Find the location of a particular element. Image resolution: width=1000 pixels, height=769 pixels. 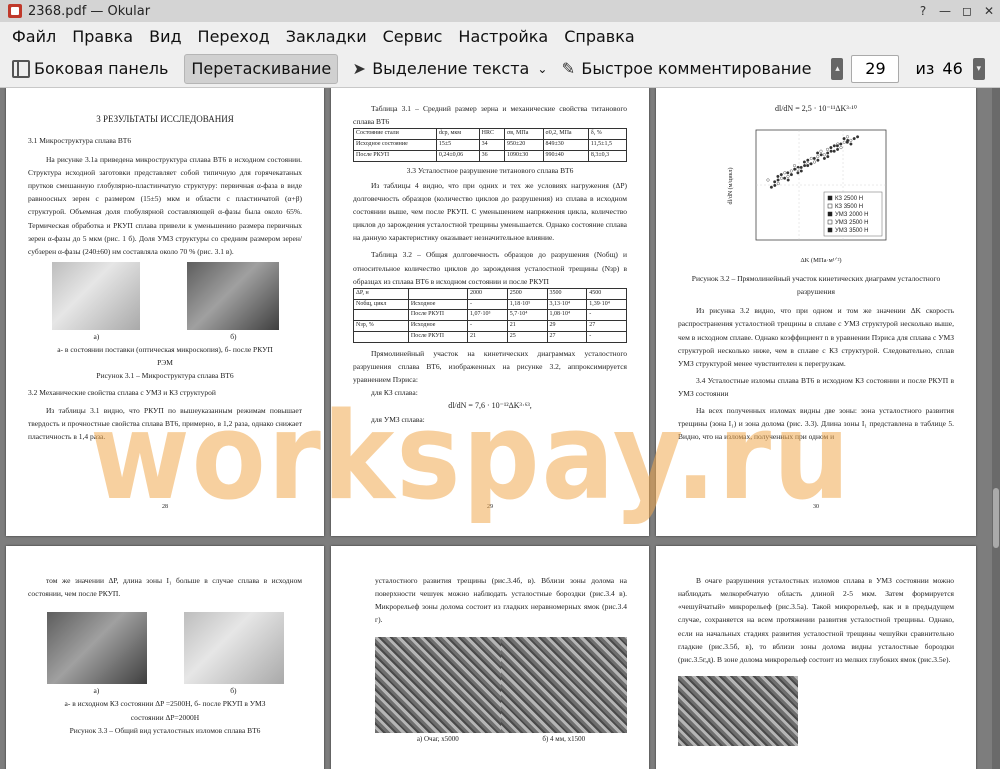

text-select-tool-button: ➤ Выделение текста ⌄ is located at coordinates (448, 69).